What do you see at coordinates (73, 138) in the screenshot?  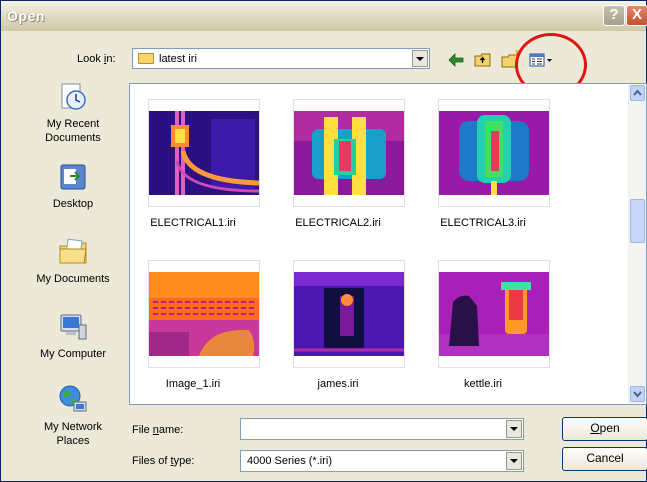 I see `place-label: Documents` at bounding box center [73, 138].